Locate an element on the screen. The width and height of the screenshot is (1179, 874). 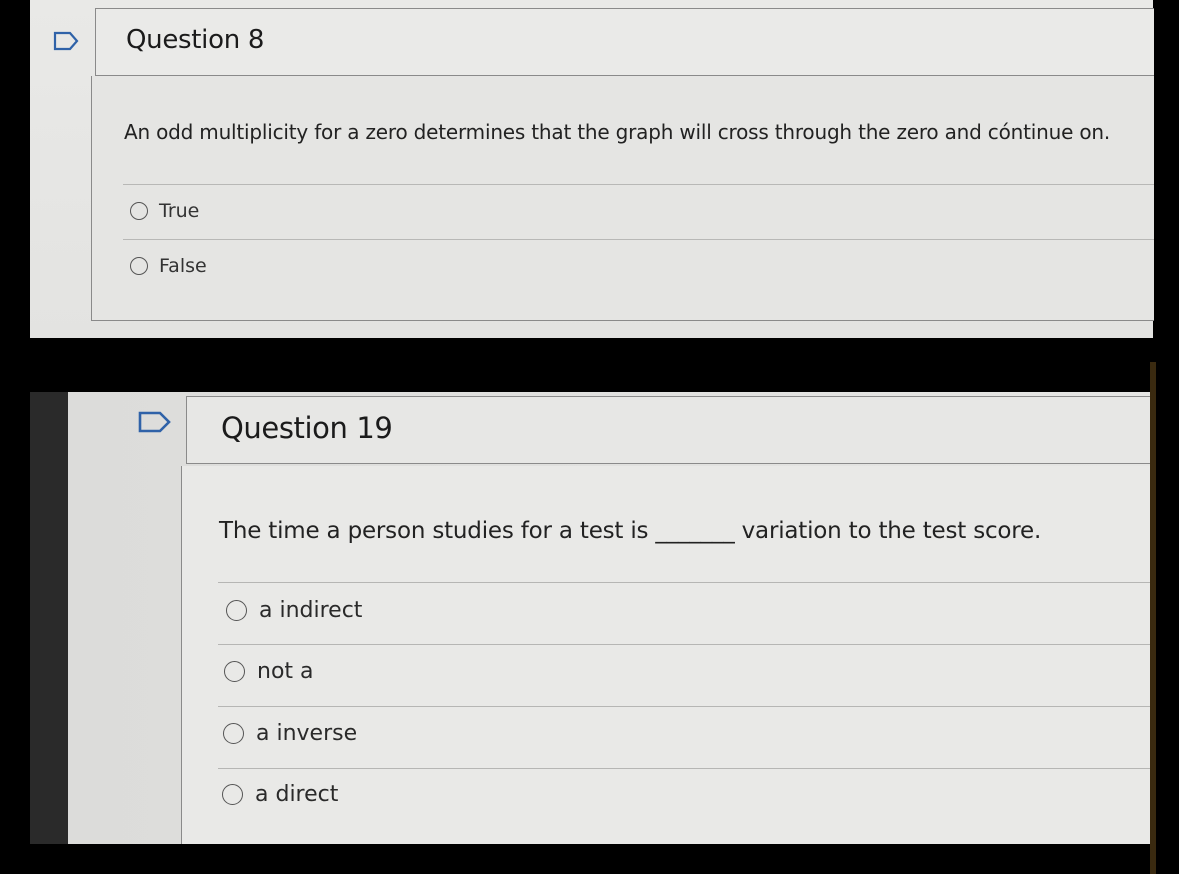
option-label: True is located at coordinates (179, 211).